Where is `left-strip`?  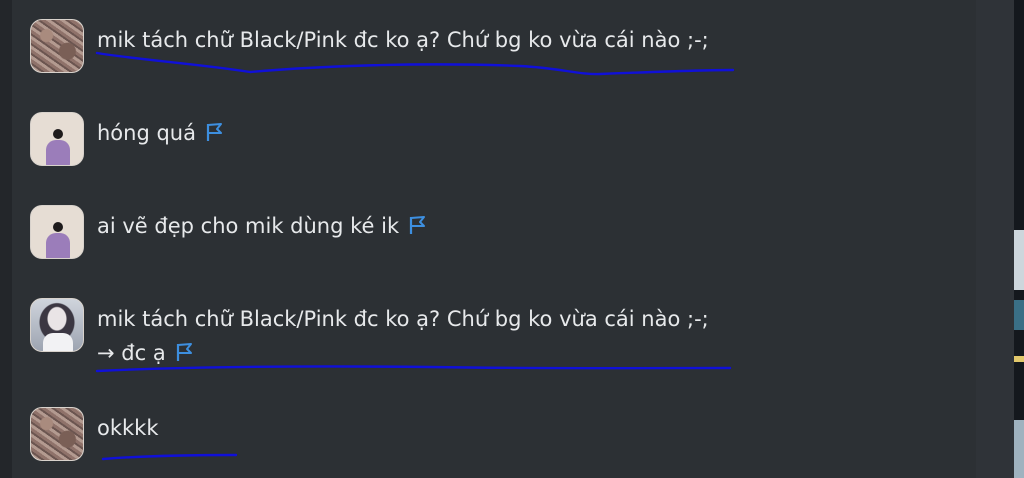
left-strip is located at coordinates (6, 239).